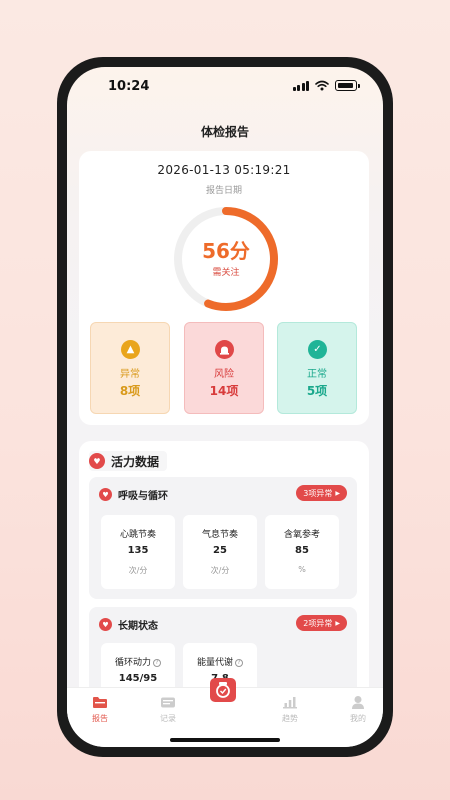 The width and height of the screenshot is (450, 800). What do you see at coordinates (132, 663) in the screenshot?
I see `metric-label-text: 循环动力` at bounding box center [132, 663].